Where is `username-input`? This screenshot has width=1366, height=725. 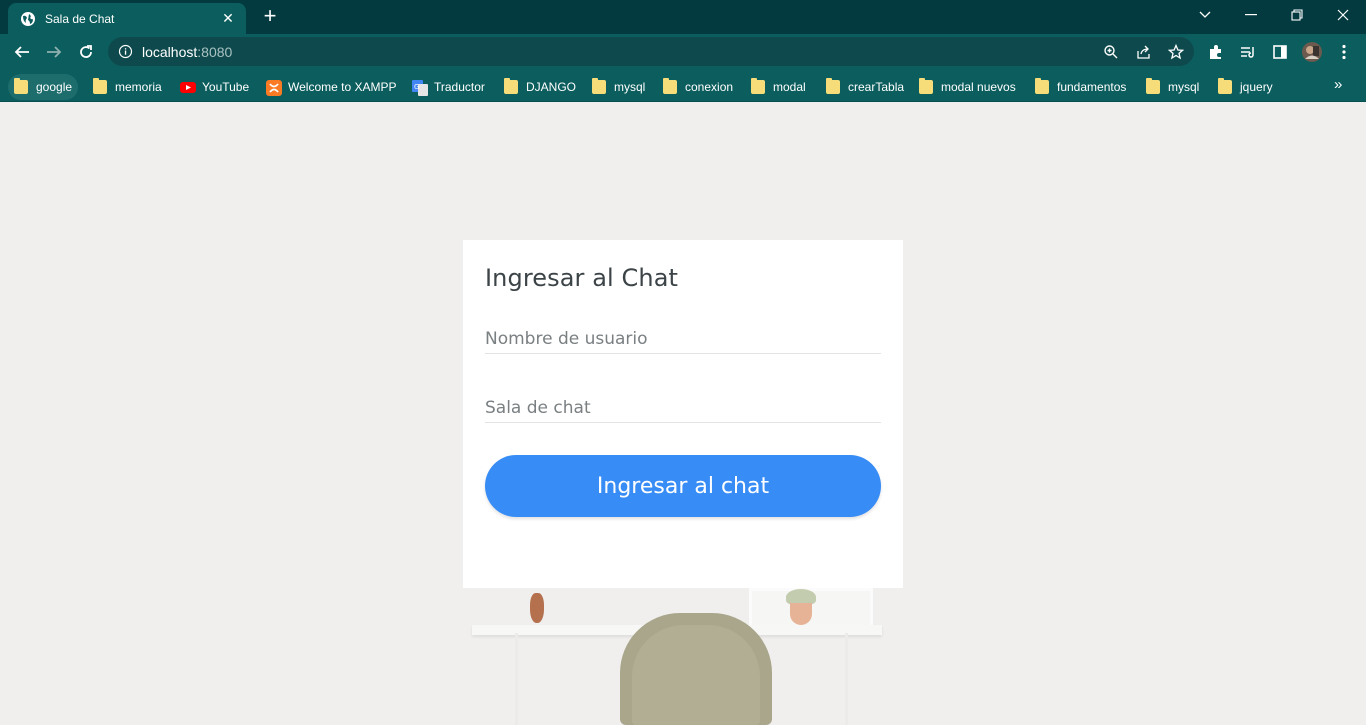
username-input is located at coordinates (683, 339).